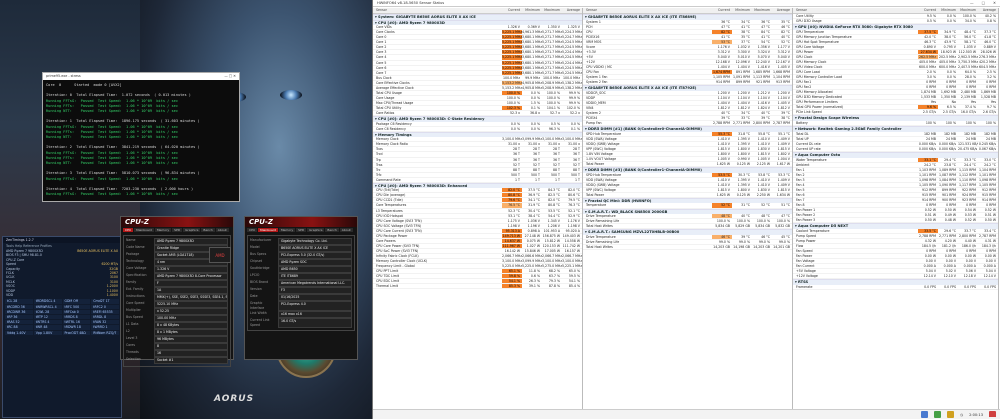 This screenshot has width=1000, height=419. I want to click on sensor-row: Thermal Limit 85.3 % 39.1 % 87.8 % 85.4 %, so click(477, 287).